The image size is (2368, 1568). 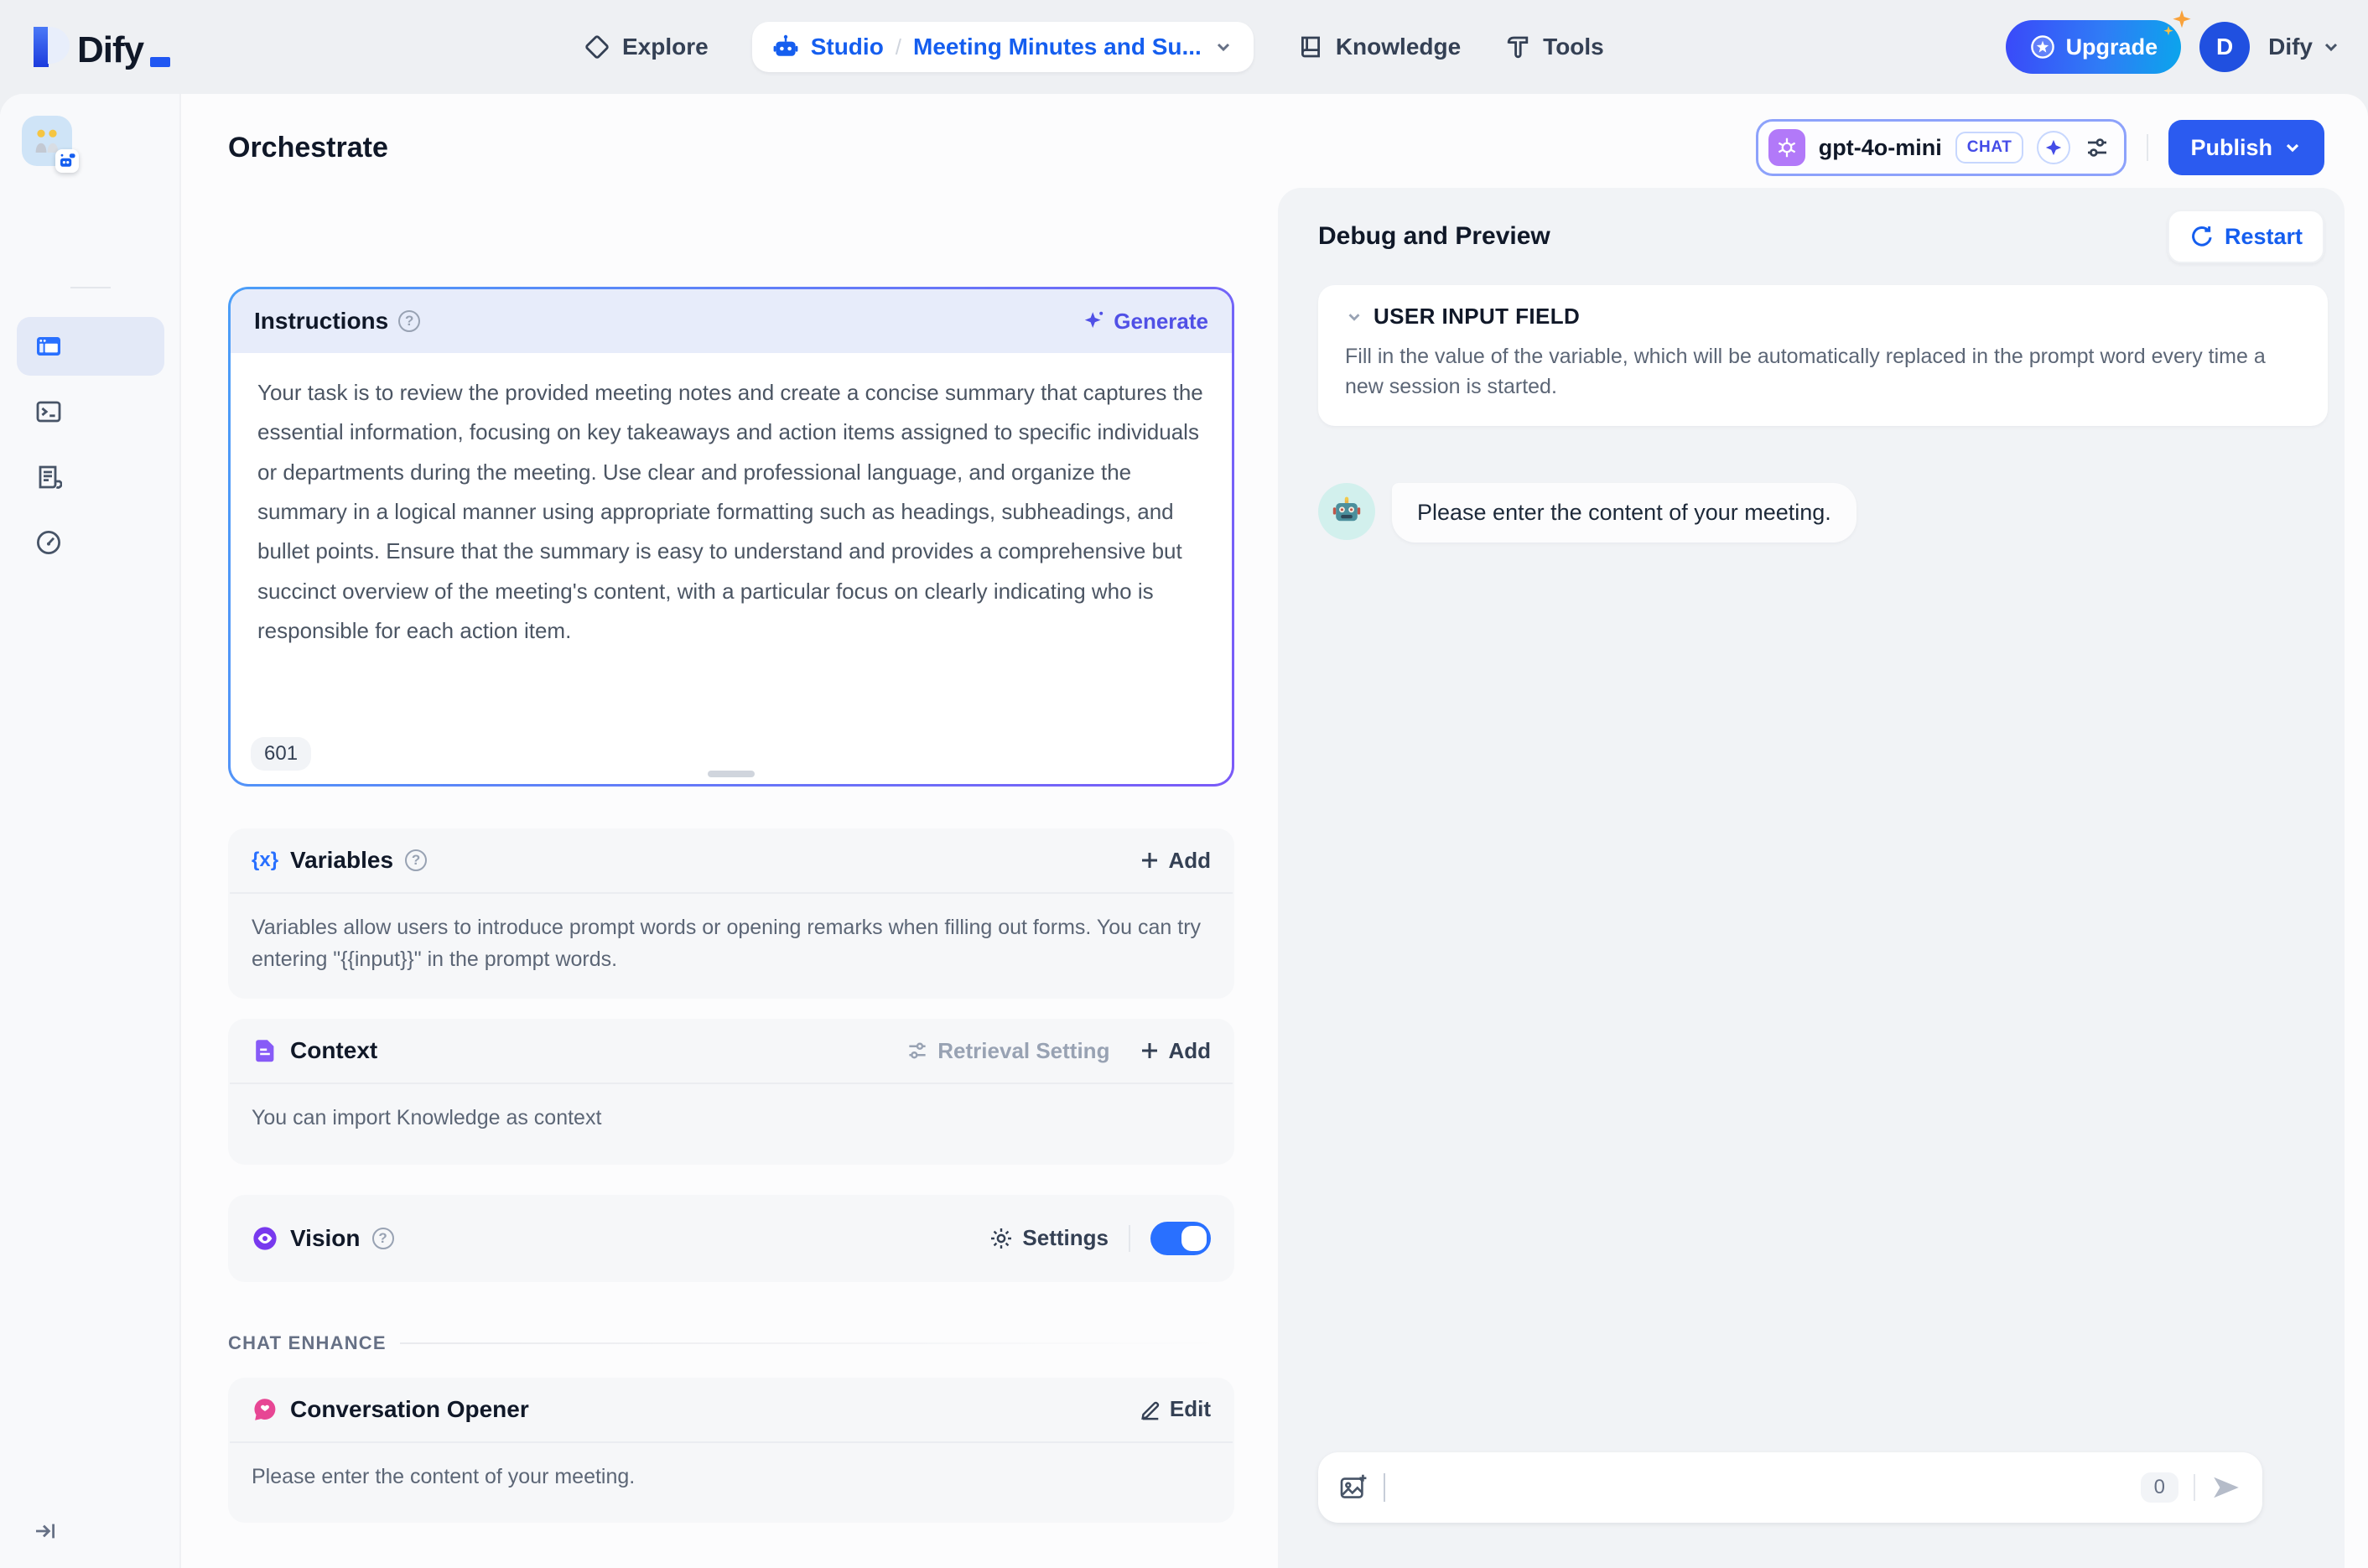 What do you see at coordinates (731, 752) in the screenshot?
I see `instructions-footer: 601` at bounding box center [731, 752].